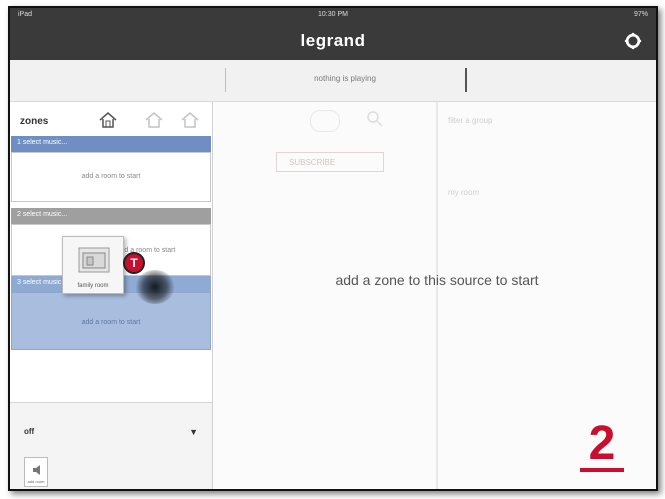  I want to click on title-bar: legrand, so click(333, 41).